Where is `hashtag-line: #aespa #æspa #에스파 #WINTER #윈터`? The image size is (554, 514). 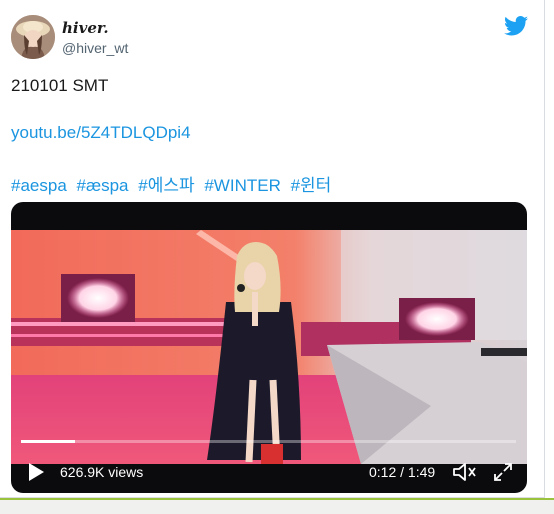 hashtag-line: #aespa #æspa #에스파 #WINTER #윈터 is located at coordinates (173, 183).